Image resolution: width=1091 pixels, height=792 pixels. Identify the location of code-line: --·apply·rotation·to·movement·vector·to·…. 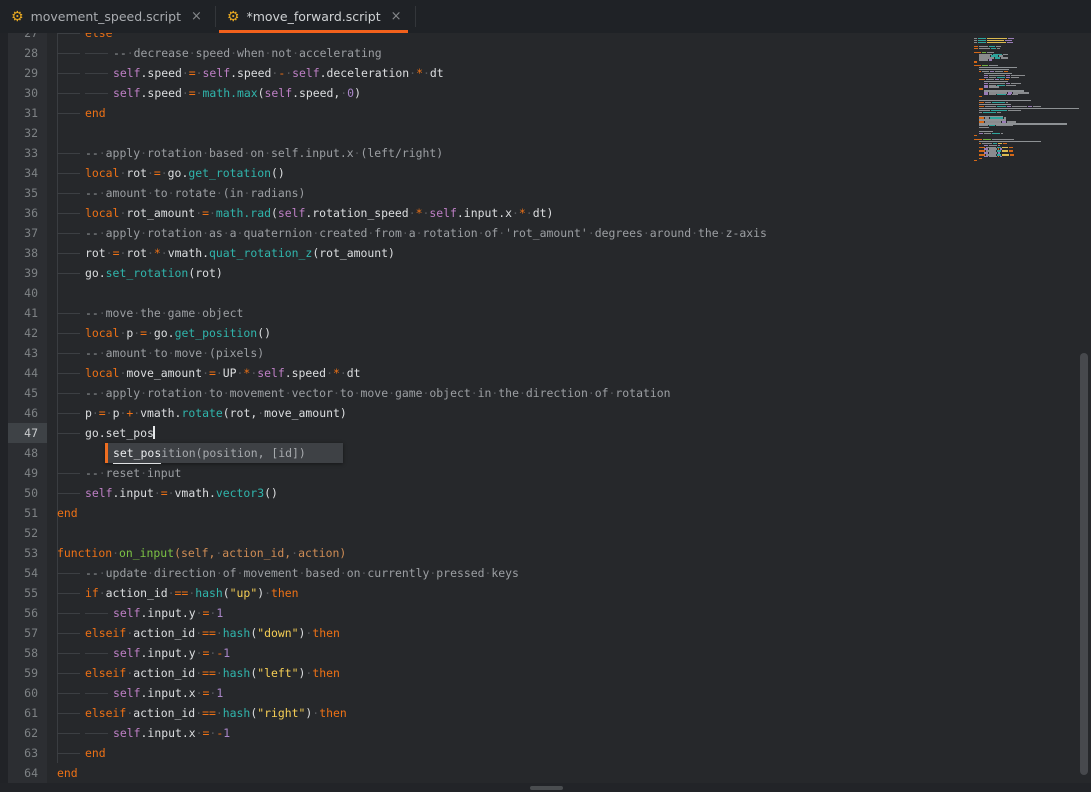
(569, 393).